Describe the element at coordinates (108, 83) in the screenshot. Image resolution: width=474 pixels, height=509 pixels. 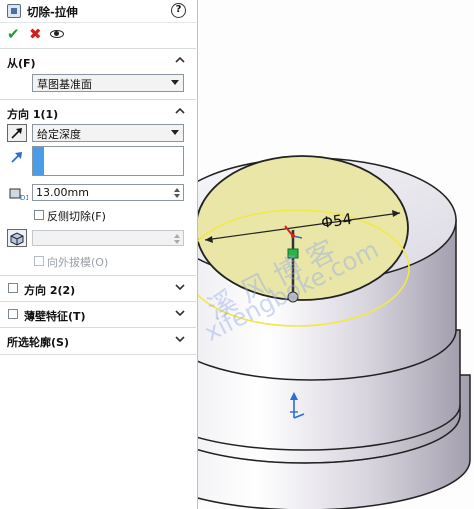
I see `start-condition-select: 草图基准面` at that location.